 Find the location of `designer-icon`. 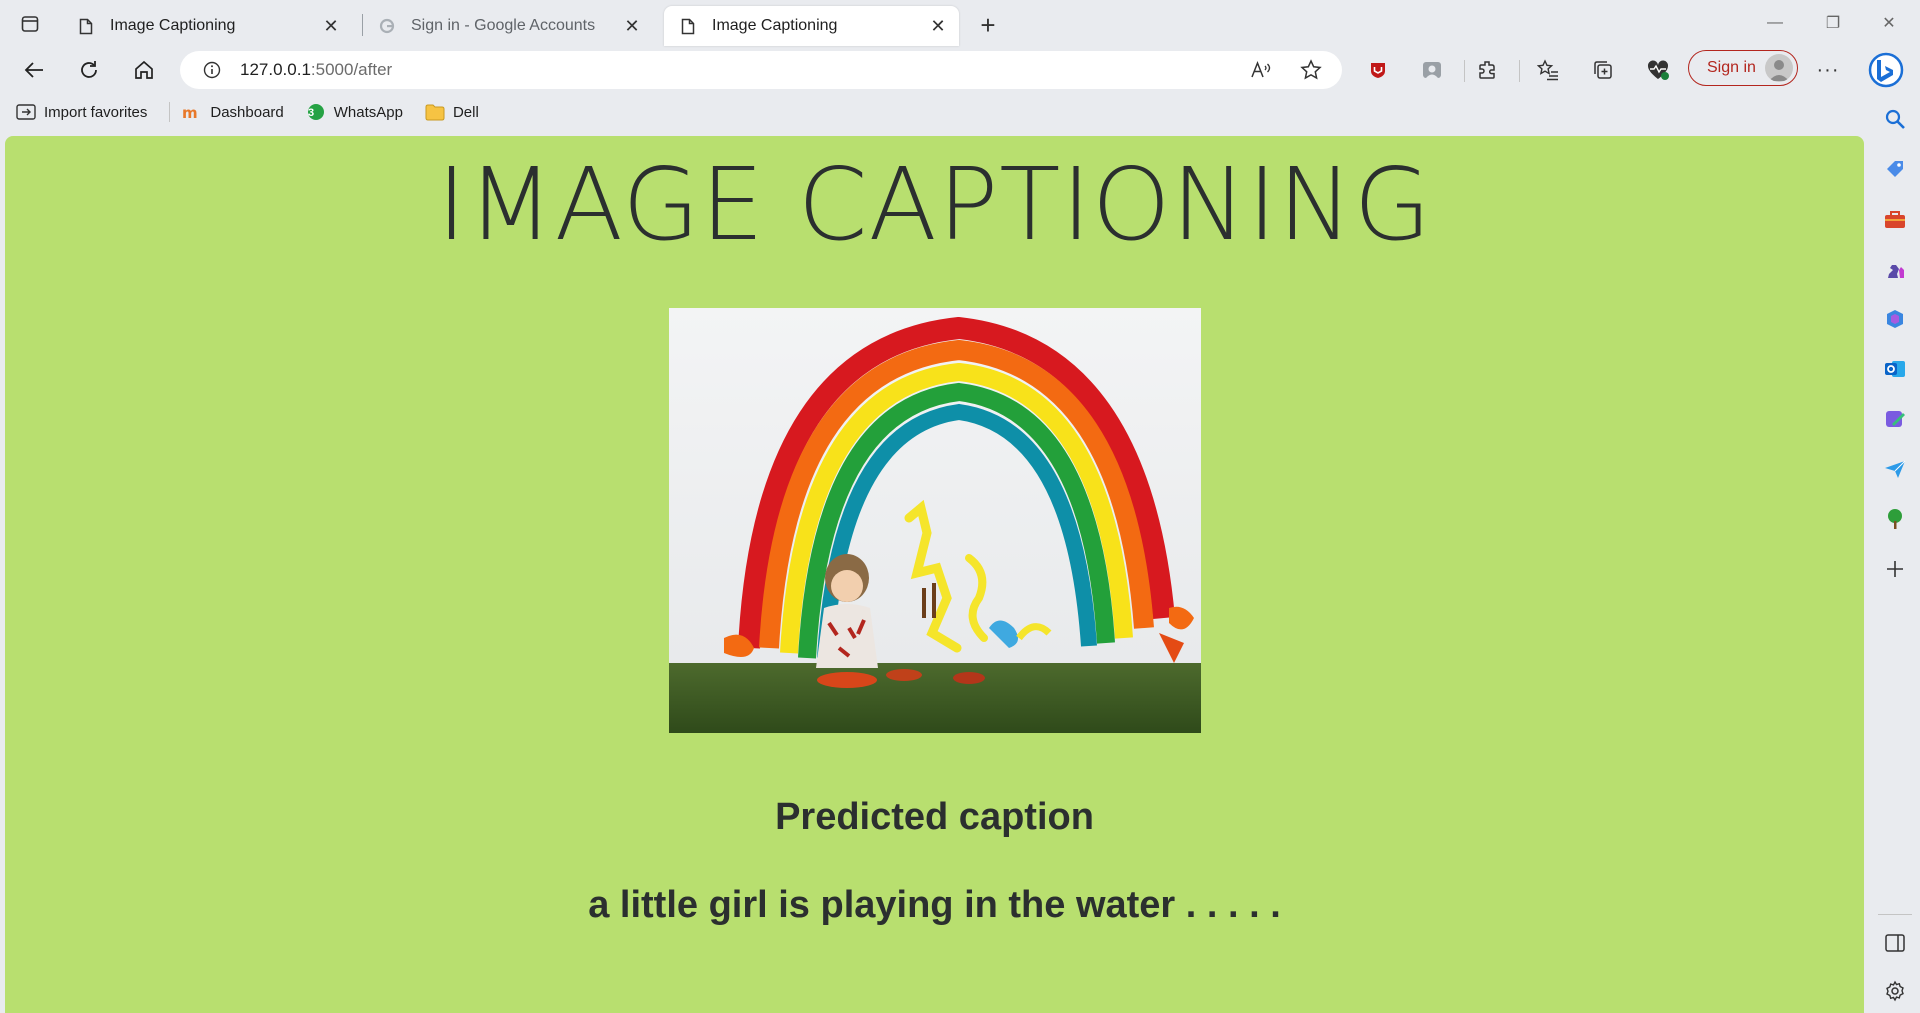

designer-icon is located at coordinates (1895, 419).